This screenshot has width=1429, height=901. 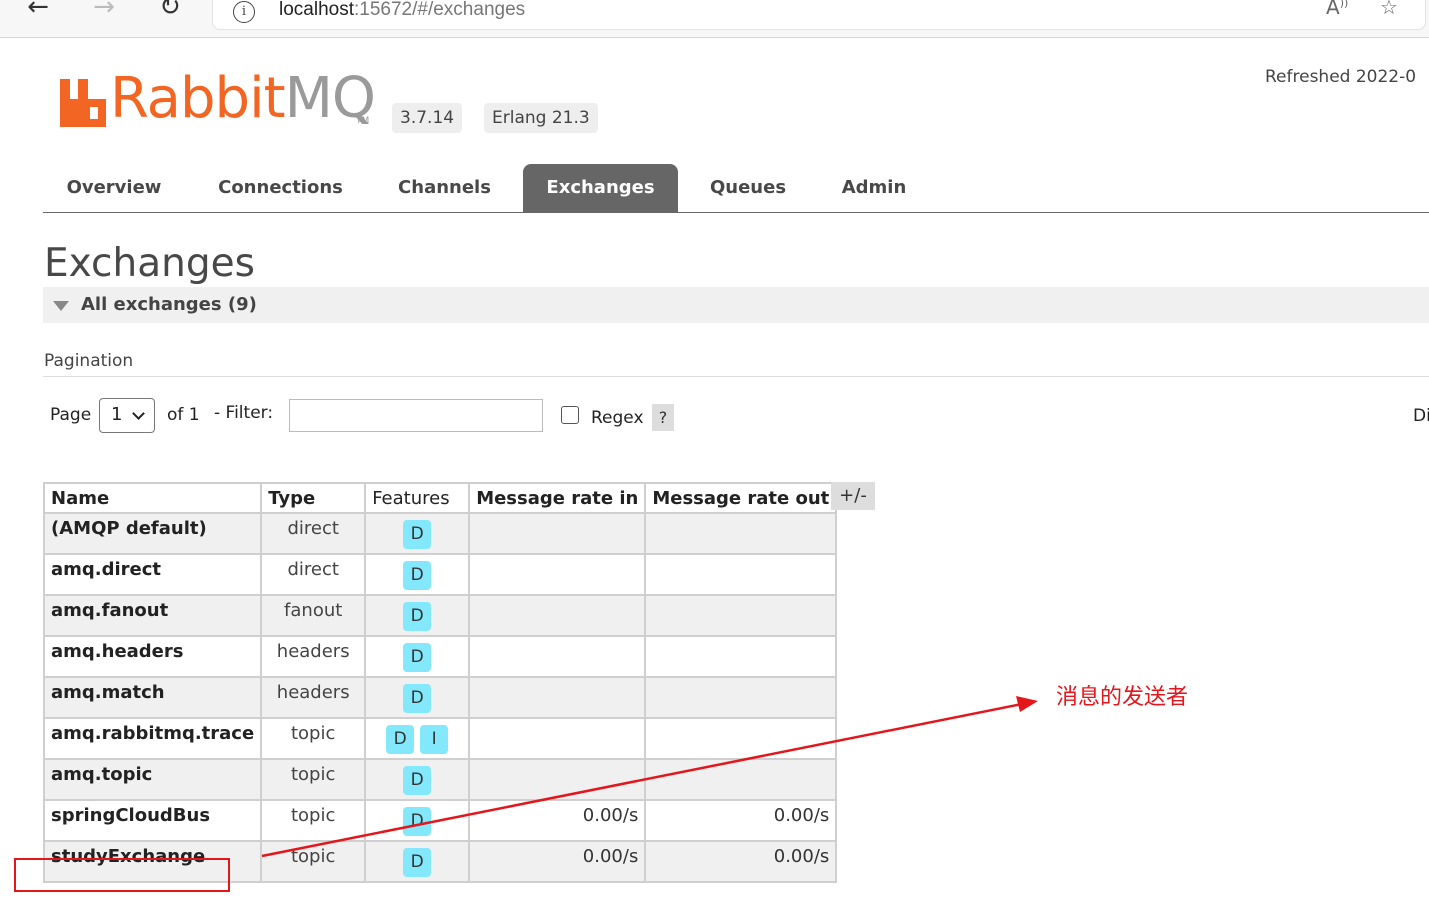 What do you see at coordinates (138, 413) in the screenshot?
I see `chevron-down-icon` at bounding box center [138, 413].